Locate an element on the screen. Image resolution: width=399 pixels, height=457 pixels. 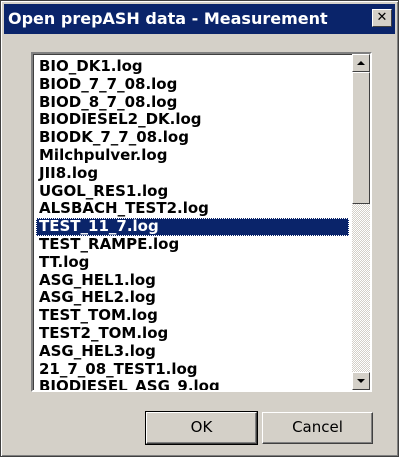
close-icon: ✕ is located at coordinates (382, 17).